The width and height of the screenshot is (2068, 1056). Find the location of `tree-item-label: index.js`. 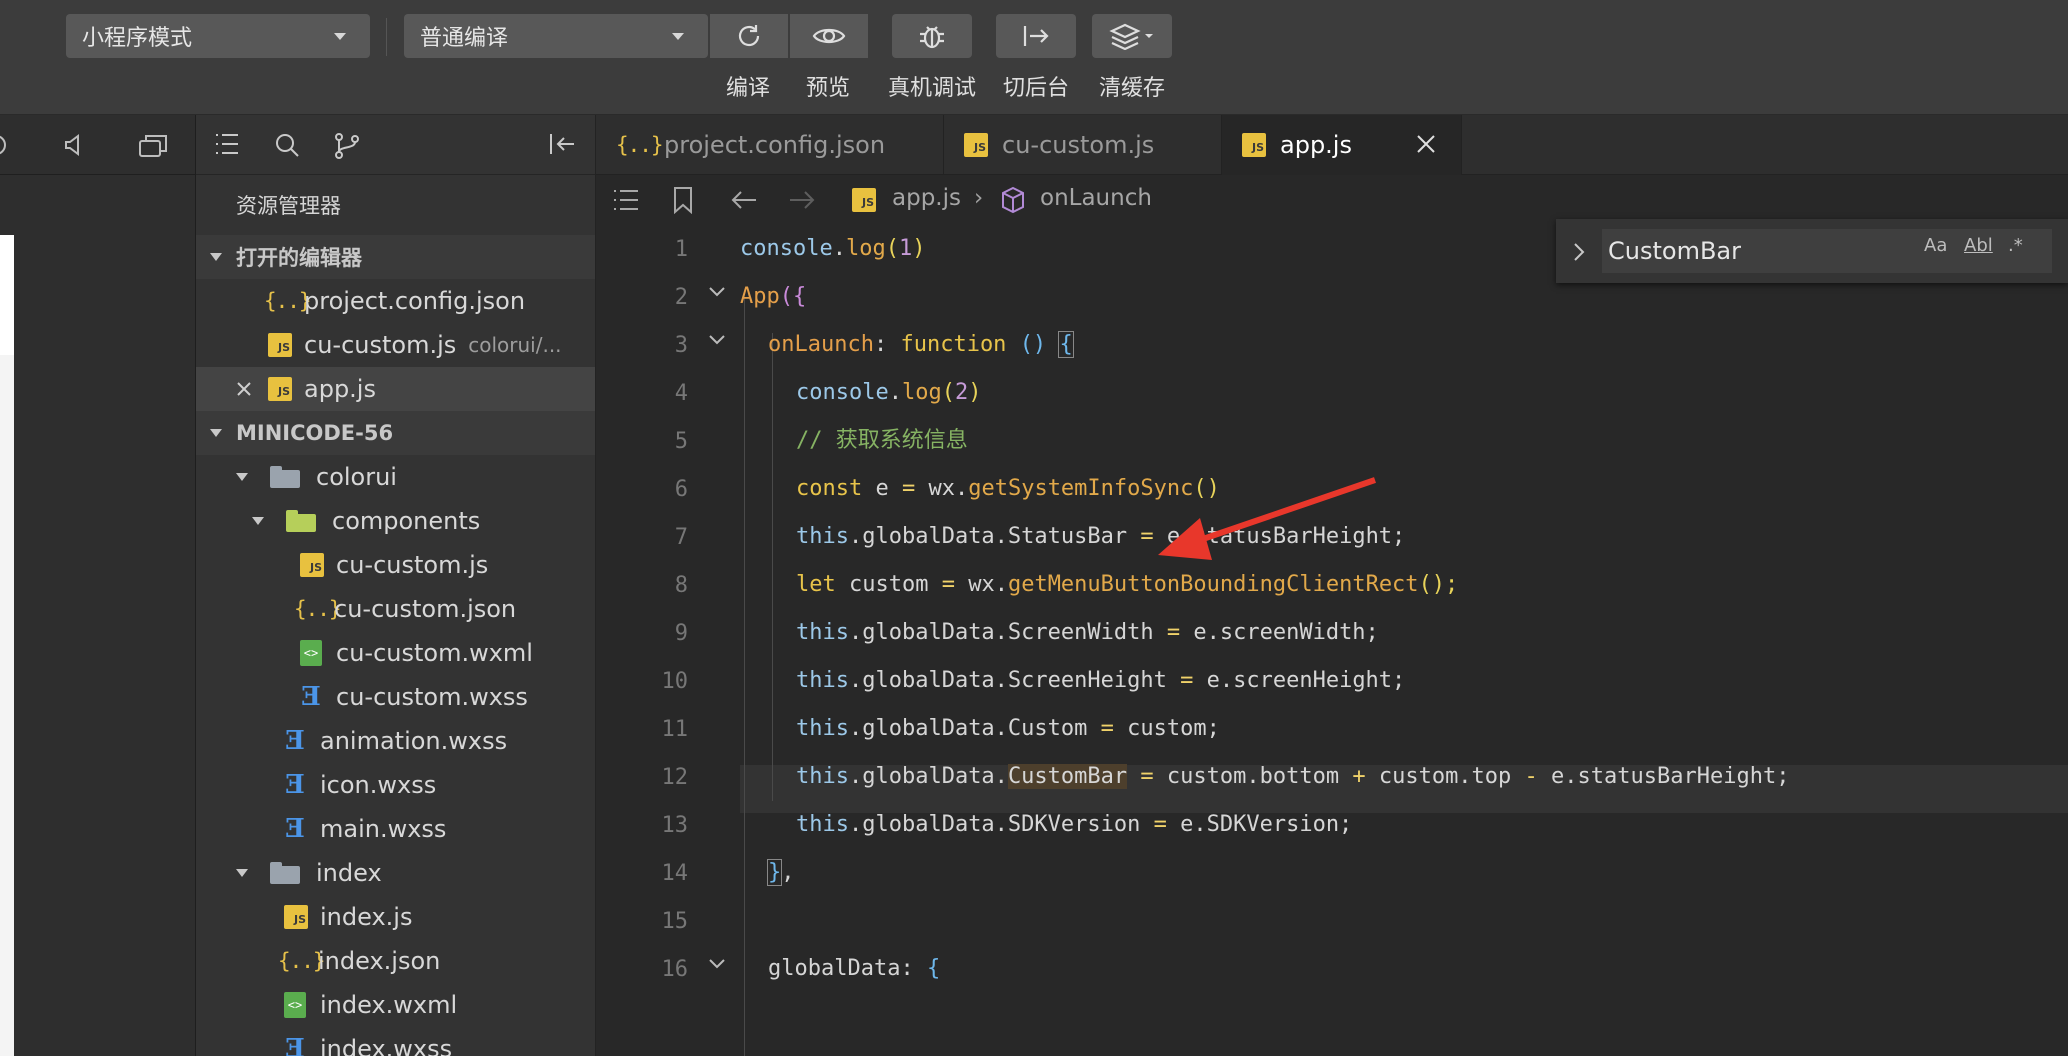

tree-item-label: index.js is located at coordinates (366, 917).